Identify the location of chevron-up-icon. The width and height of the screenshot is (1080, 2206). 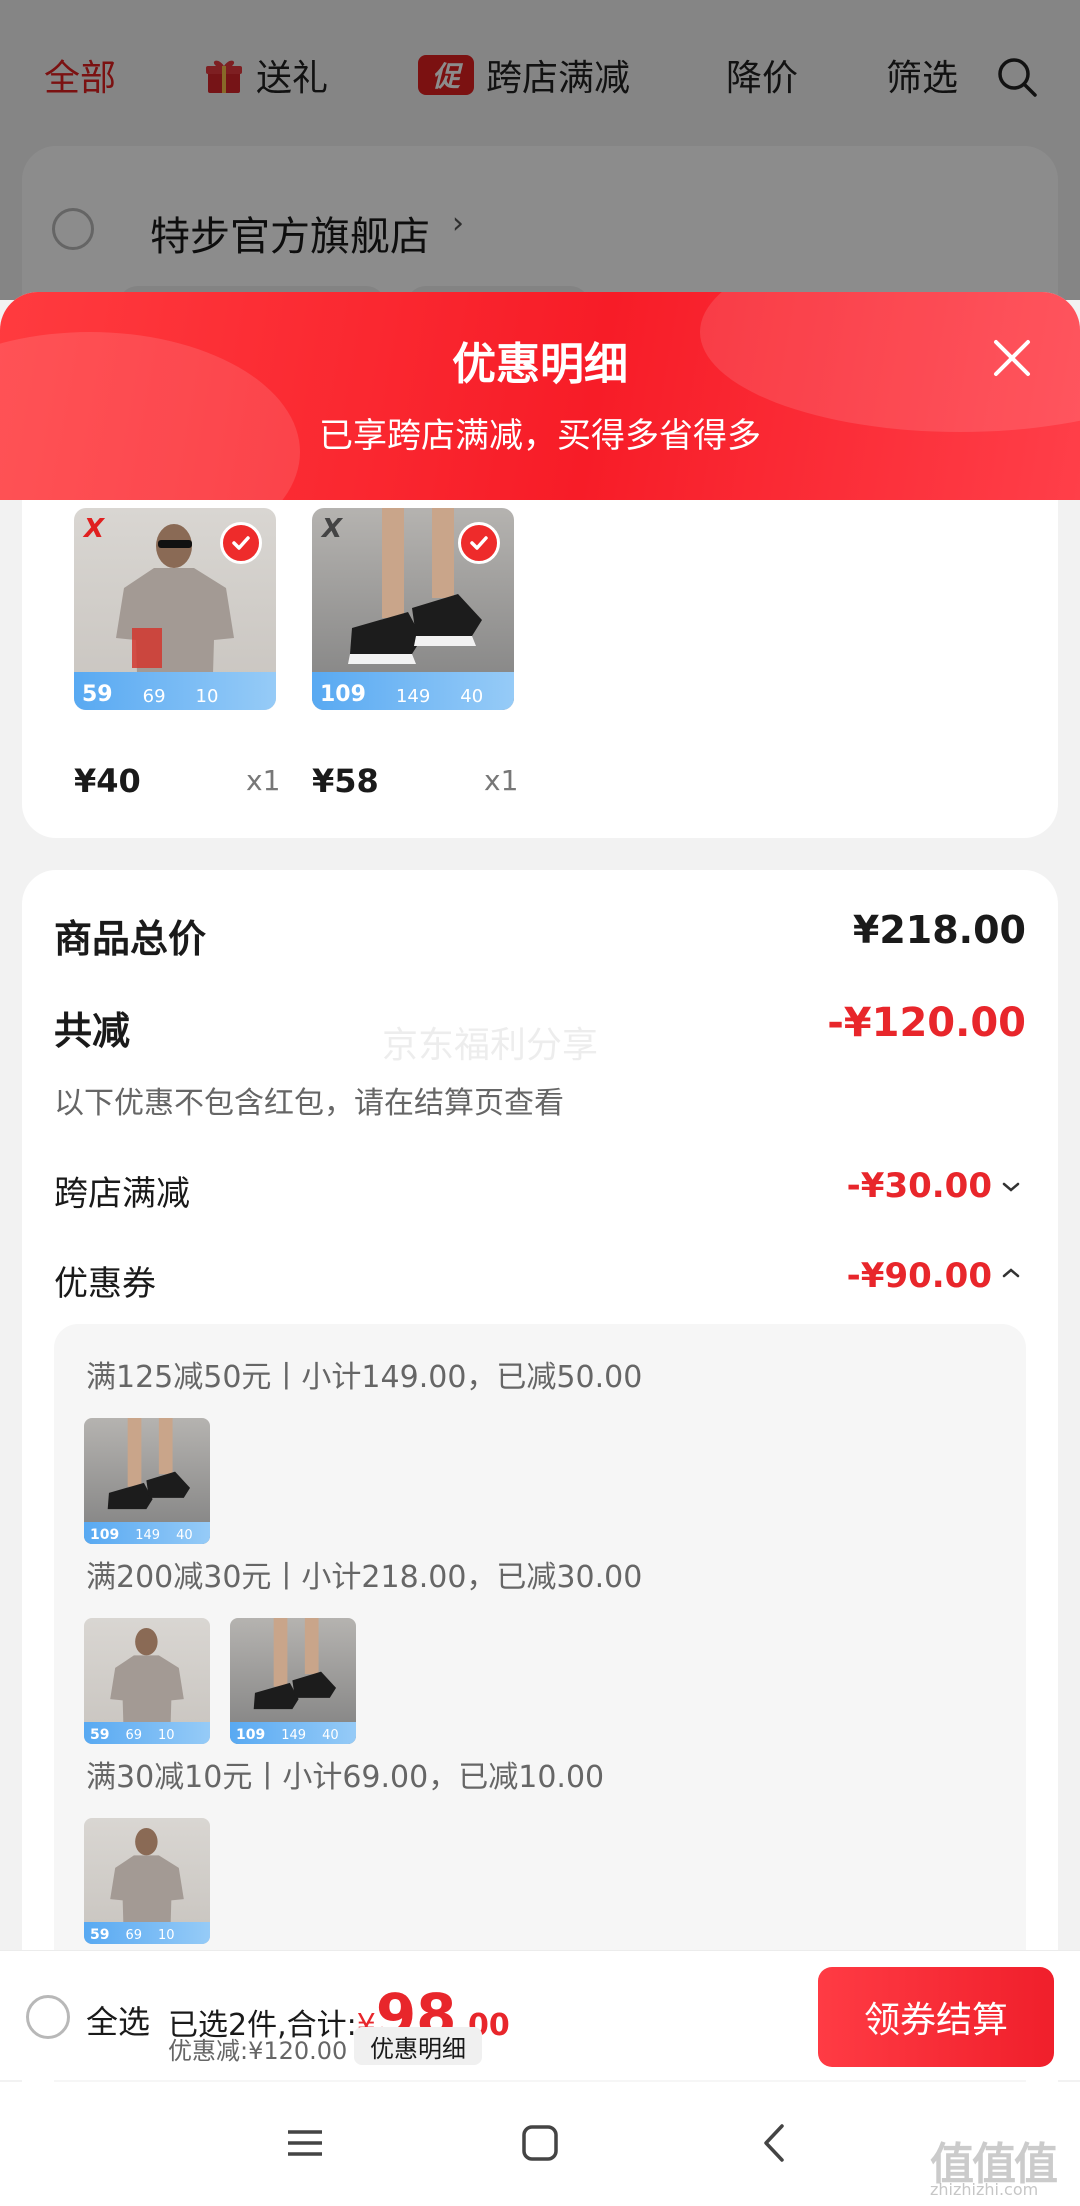
(1011, 1273).